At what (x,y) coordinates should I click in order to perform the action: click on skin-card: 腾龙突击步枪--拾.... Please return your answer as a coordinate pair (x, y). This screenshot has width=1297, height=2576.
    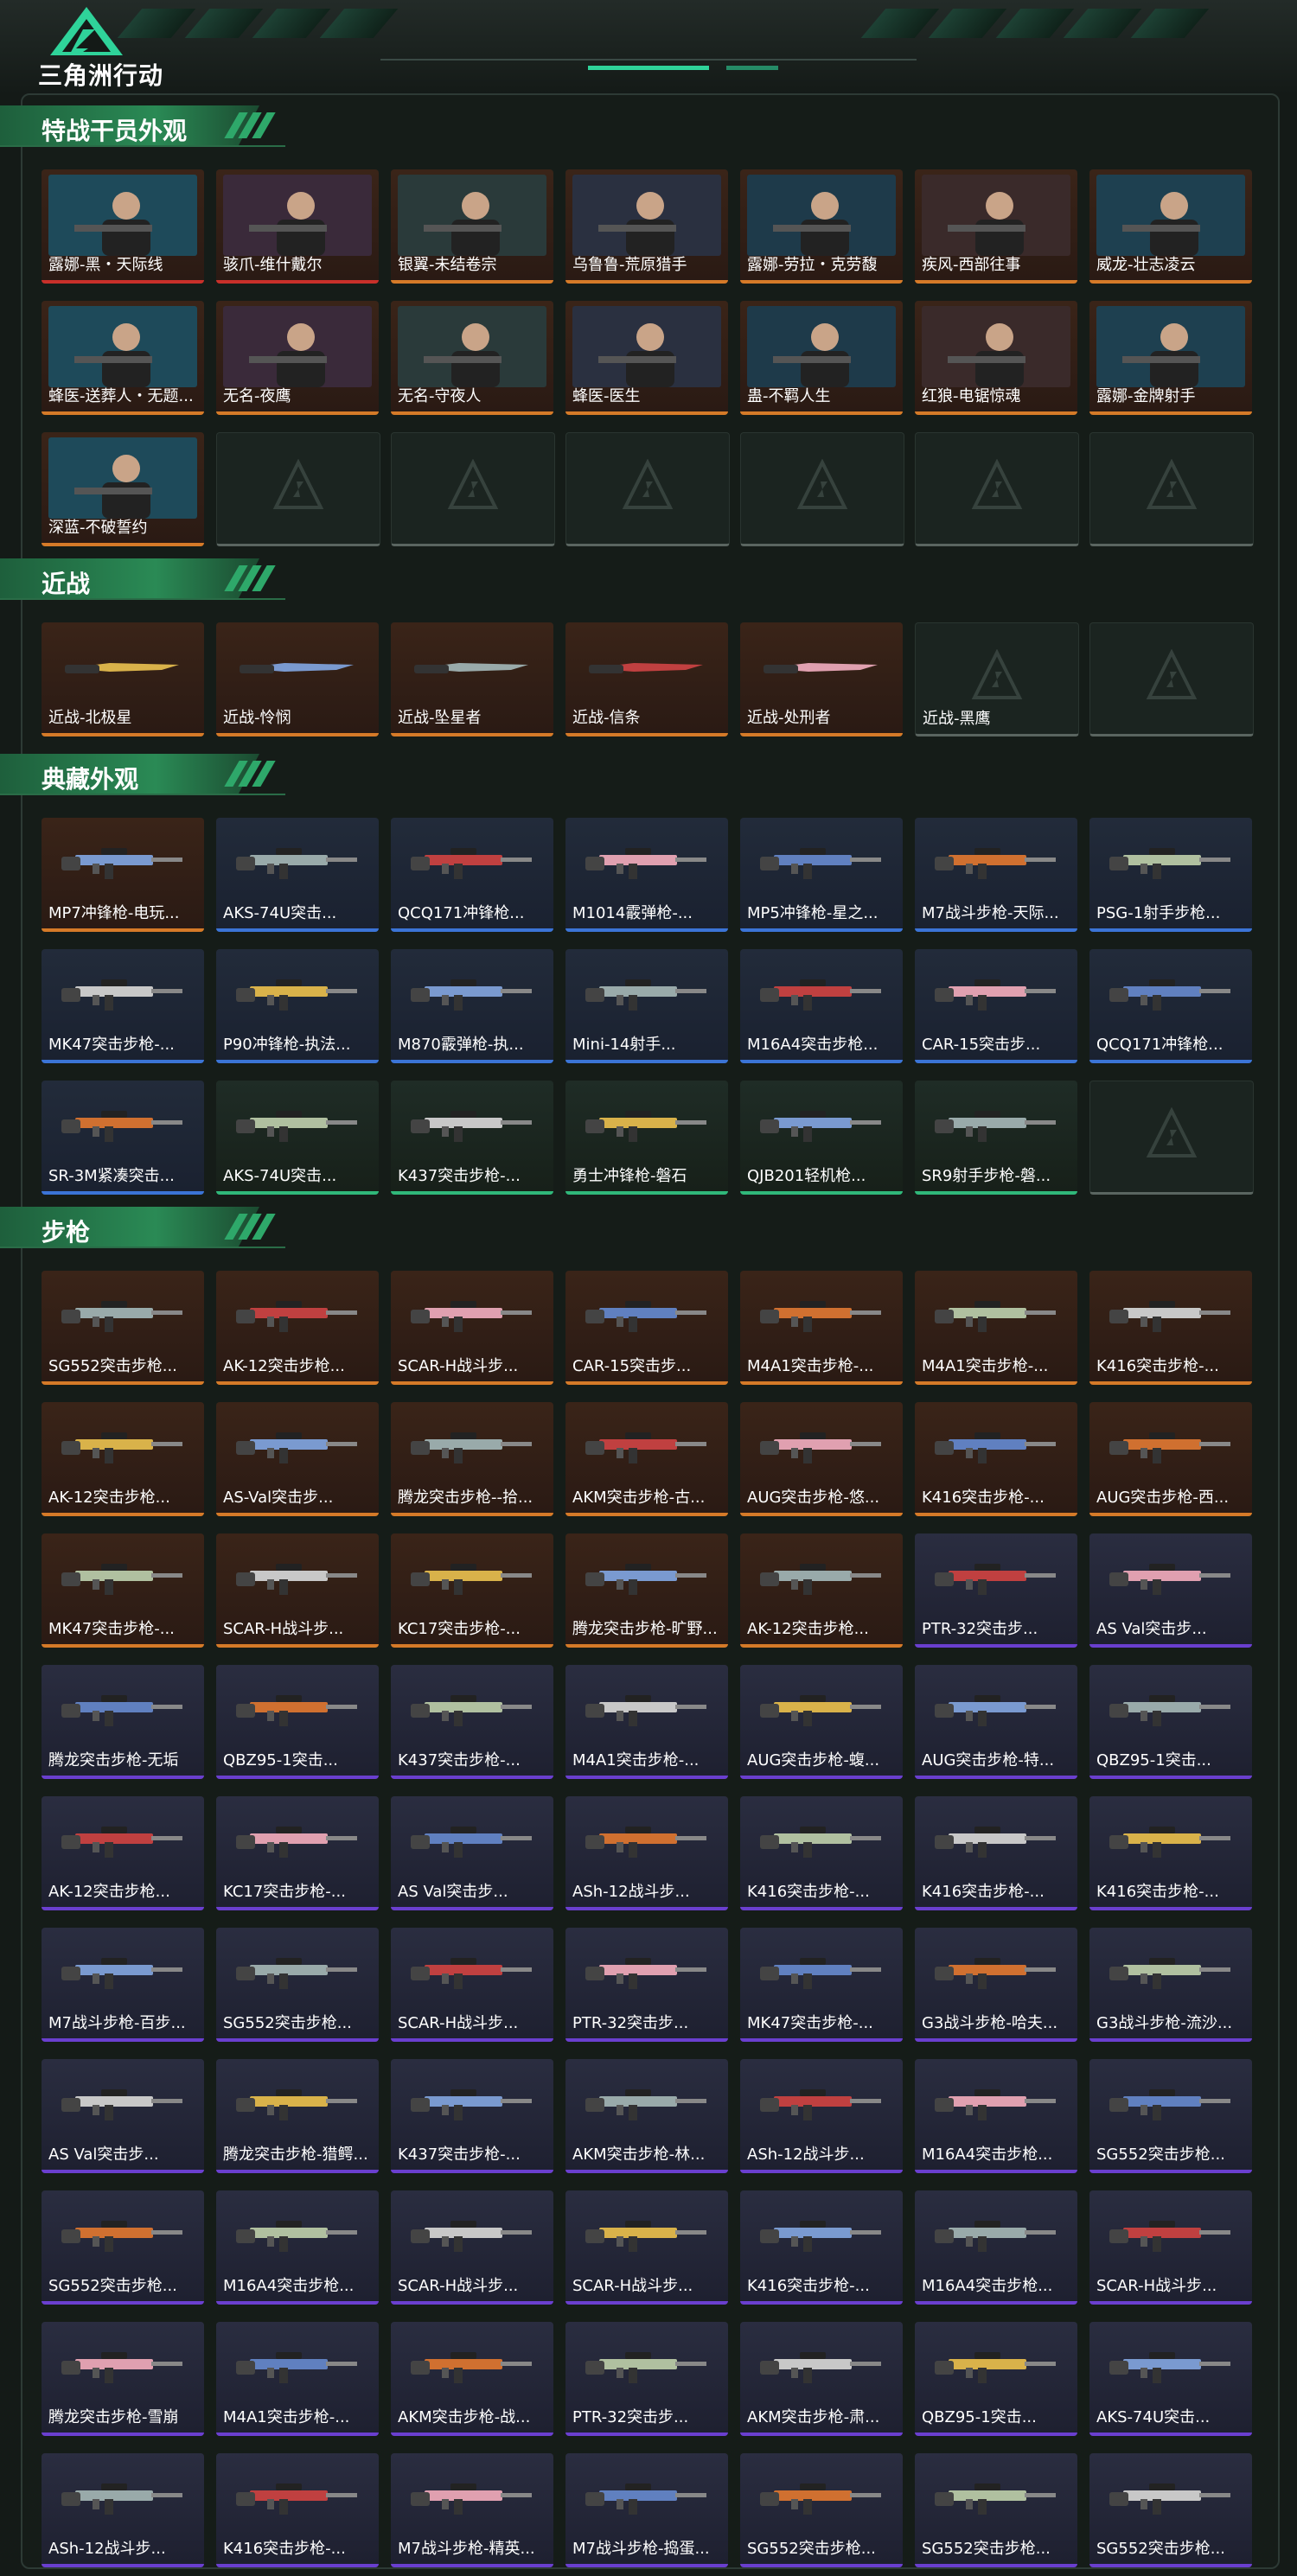
    Looking at the image, I should click on (472, 1459).